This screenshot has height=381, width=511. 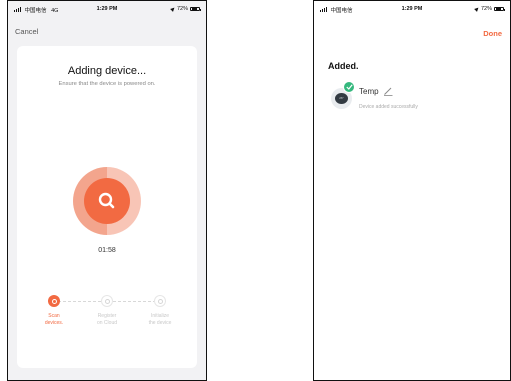 I want to click on scan-button, so click(x=107, y=201).